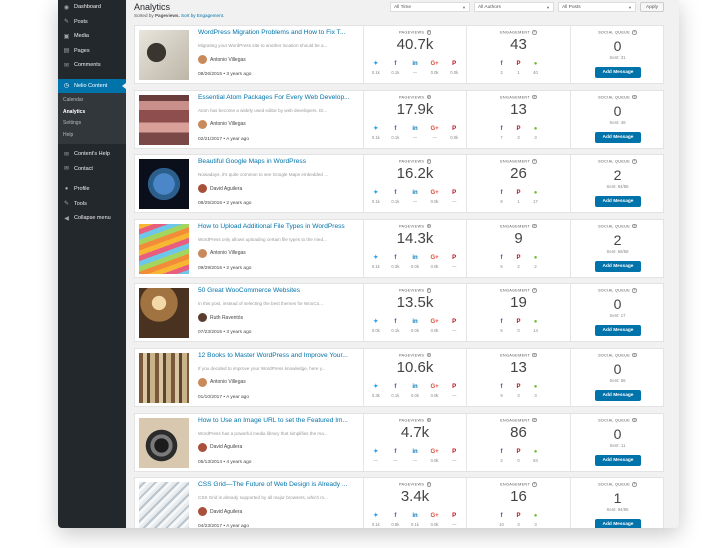 Image resolution: width=707 pixels, height=548 pixels. Describe the element at coordinates (92, 36) in the screenshot. I see `sidebar-item: ▣ Media` at that location.